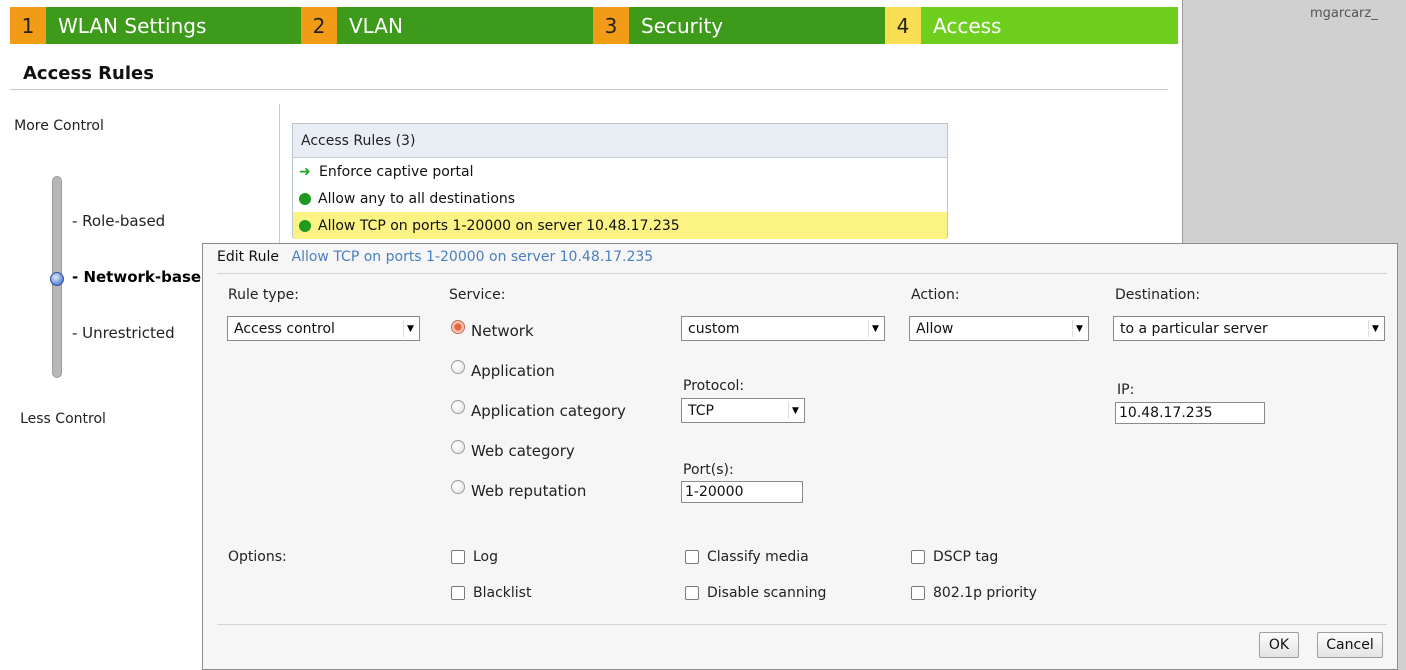 This screenshot has width=1406, height=670. I want to click on rule-row: ➜ Enforce captive portal, so click(620, 171).